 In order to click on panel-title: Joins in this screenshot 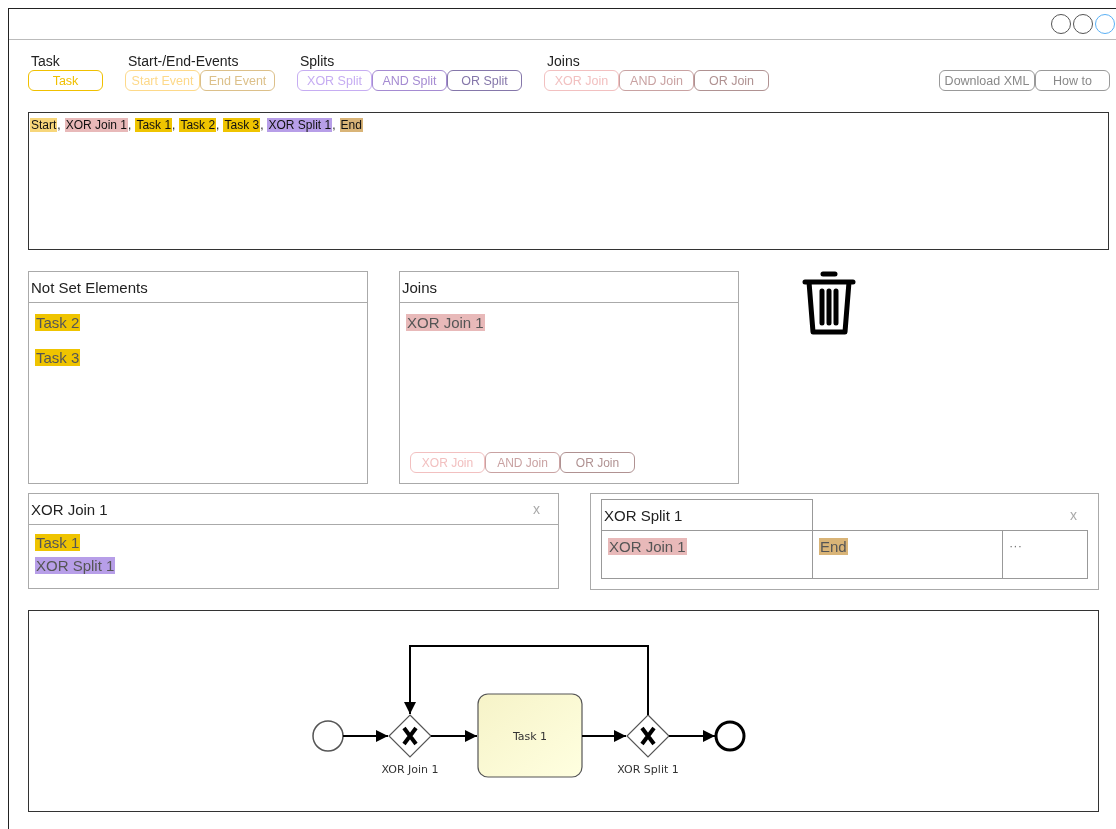, I will do `click(569, 287)`.